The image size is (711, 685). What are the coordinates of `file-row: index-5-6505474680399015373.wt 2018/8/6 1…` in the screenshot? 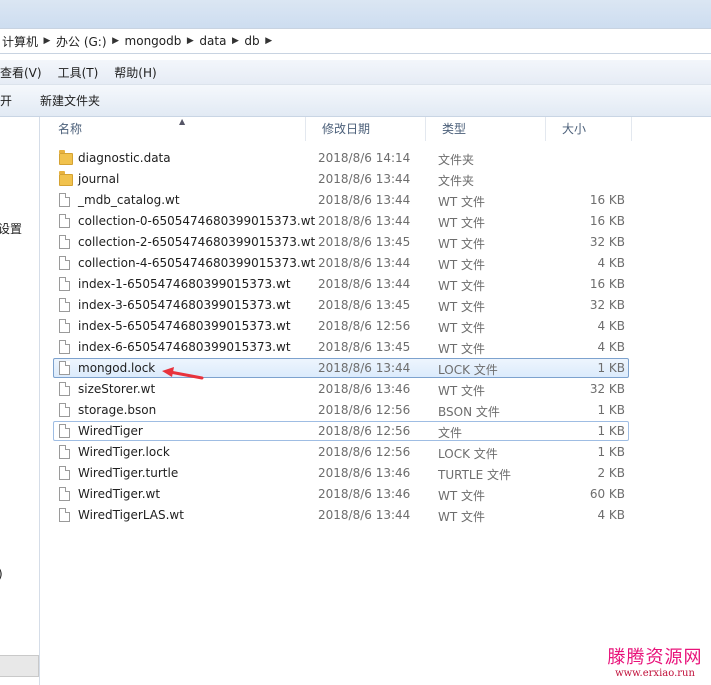 It's located at (341, 326).